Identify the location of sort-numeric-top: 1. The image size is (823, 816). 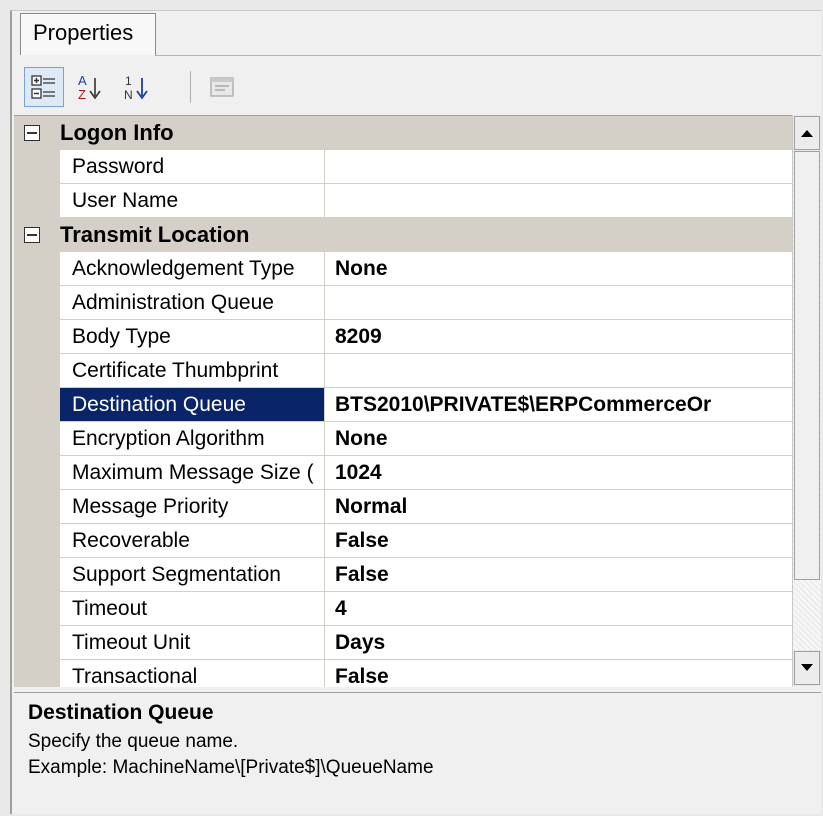
(128, 81).